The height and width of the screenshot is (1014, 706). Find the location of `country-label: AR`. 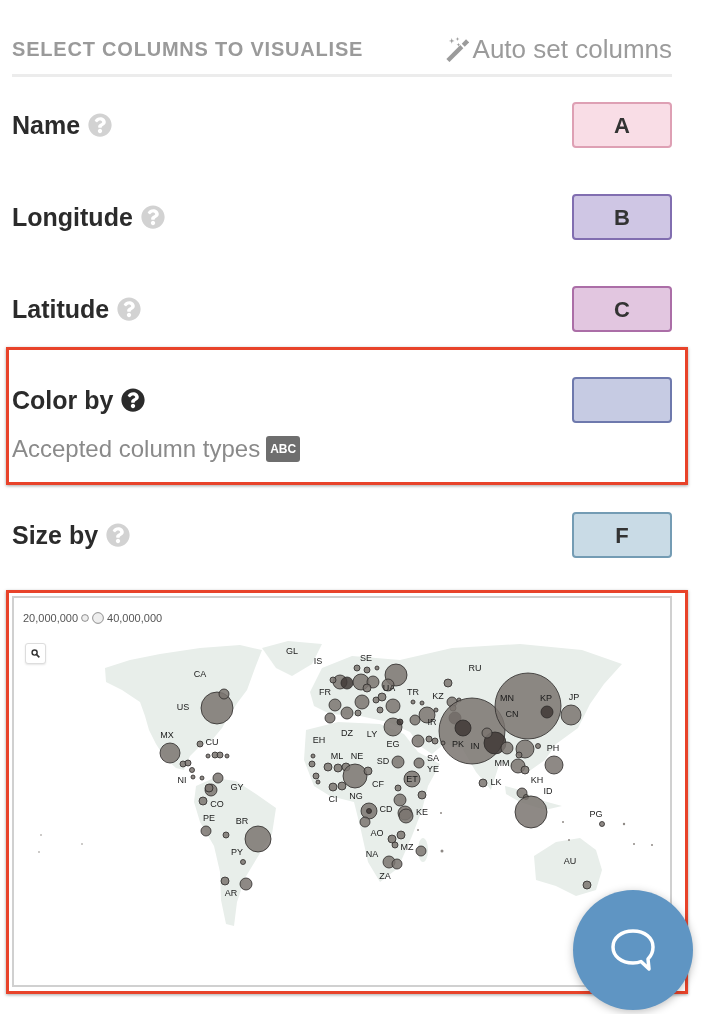

country-label: AR is located at coordinates (231, 893).